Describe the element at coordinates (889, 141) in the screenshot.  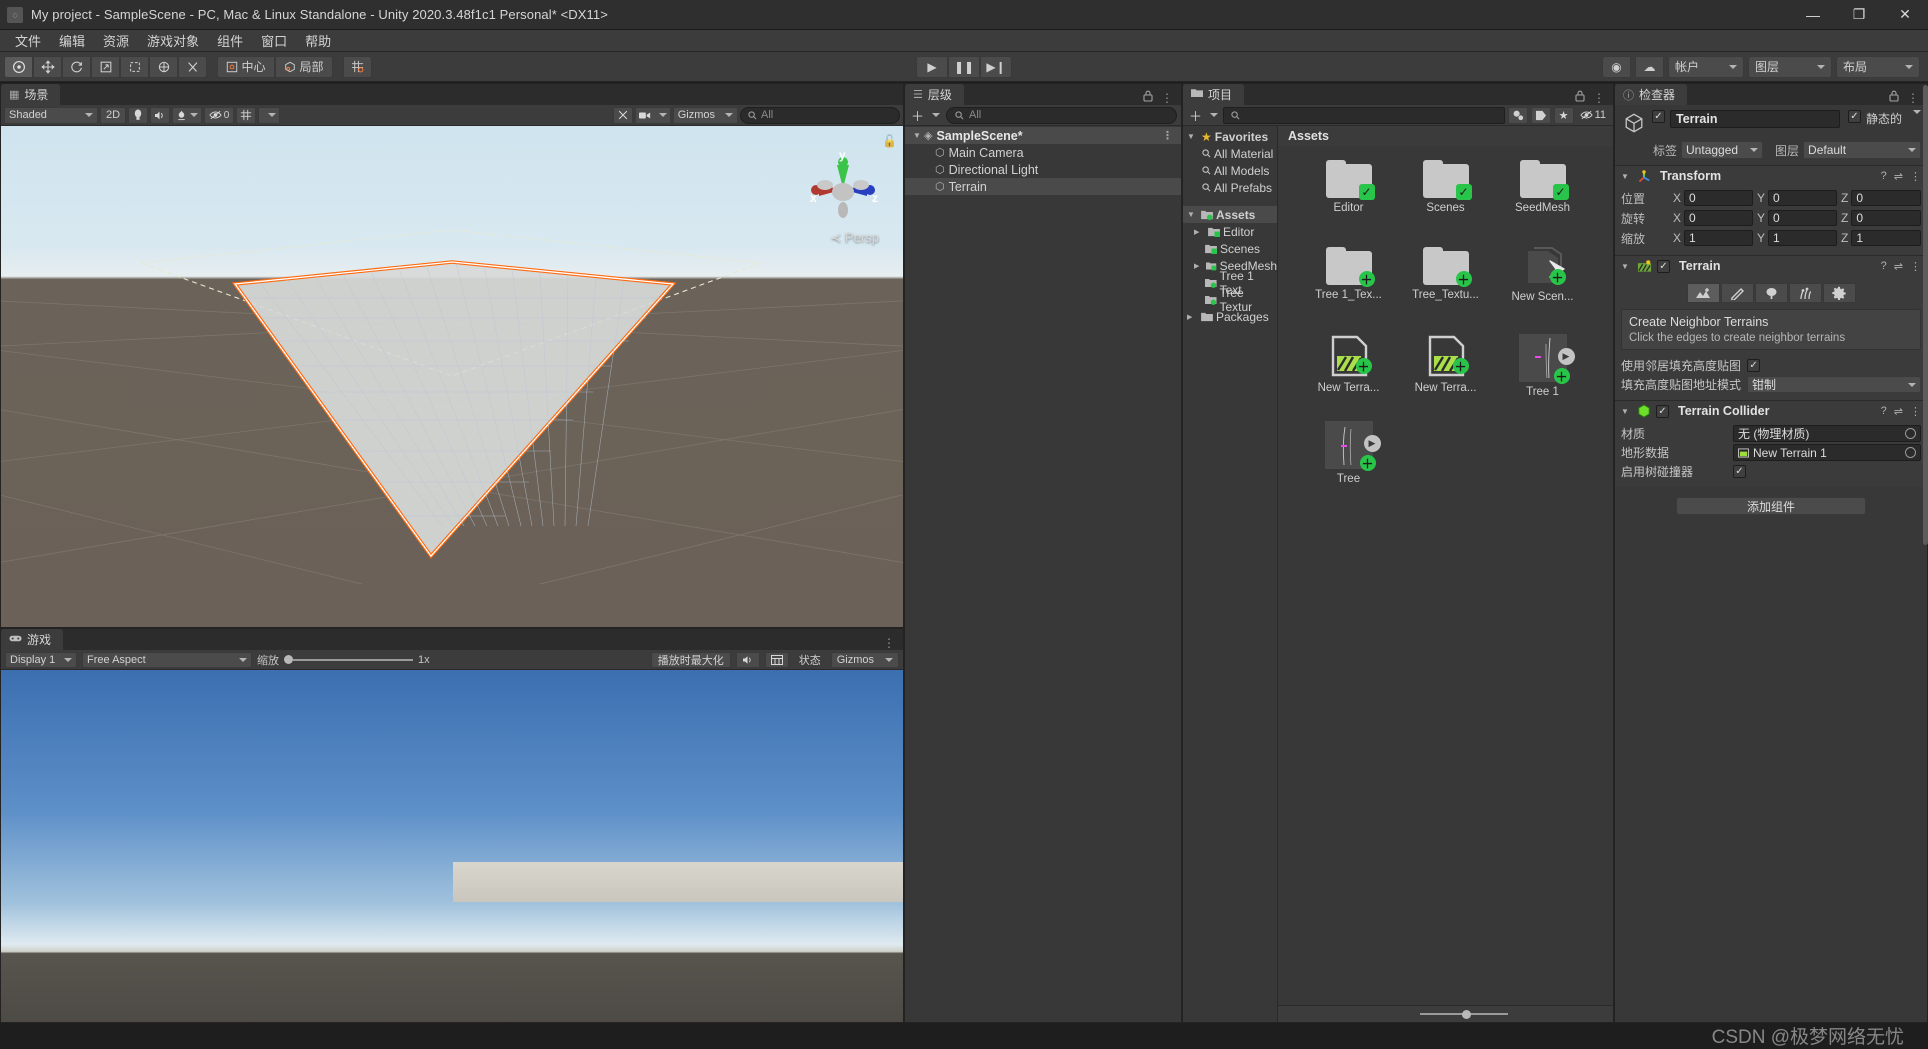
I see `scene-gizmo-lock-icon: 🔓` at that location.